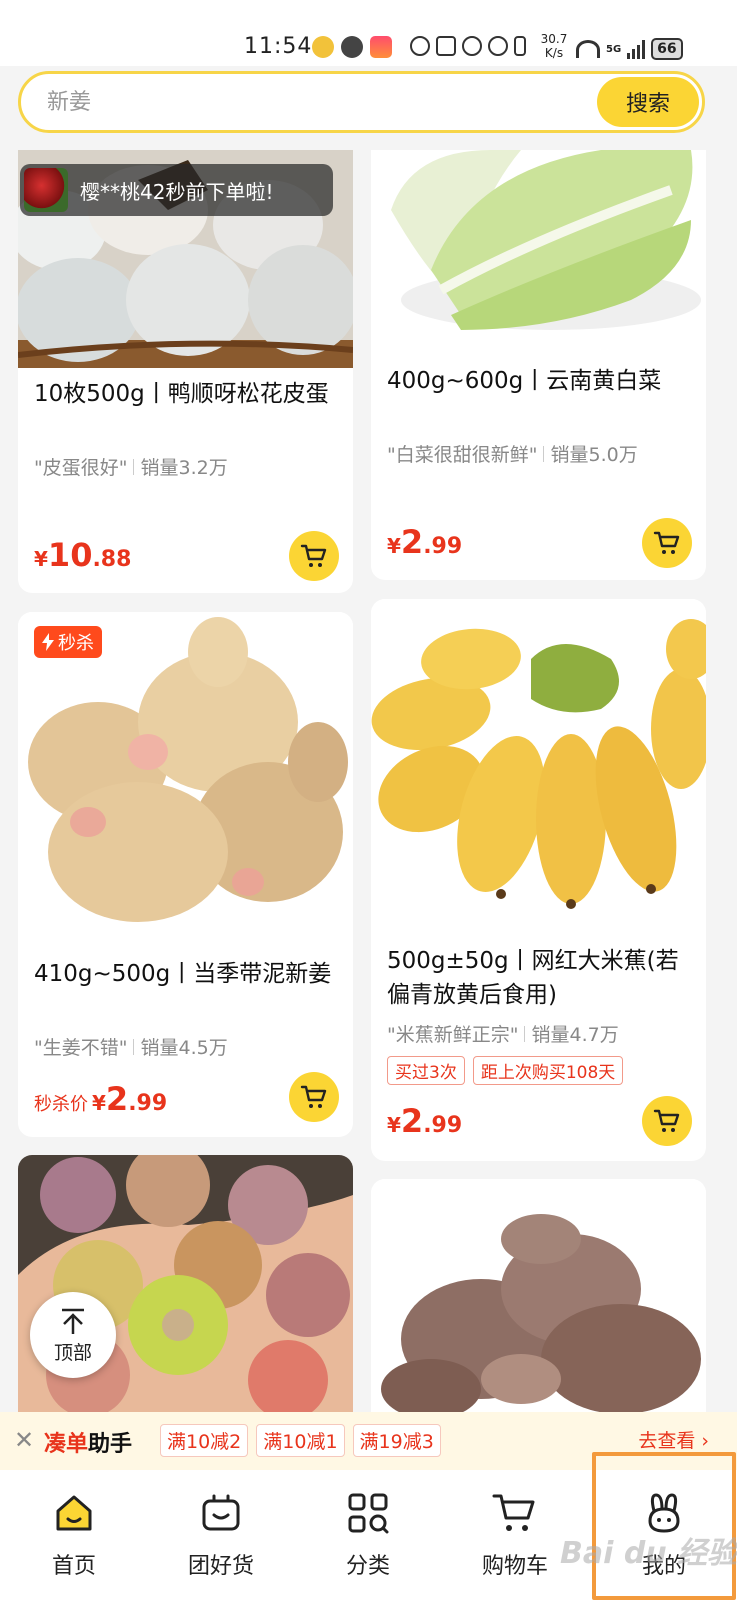  Describe the element at coordinates (648, 1553) in the screenshot. I see `watermark: Bai du 经验` at that location.